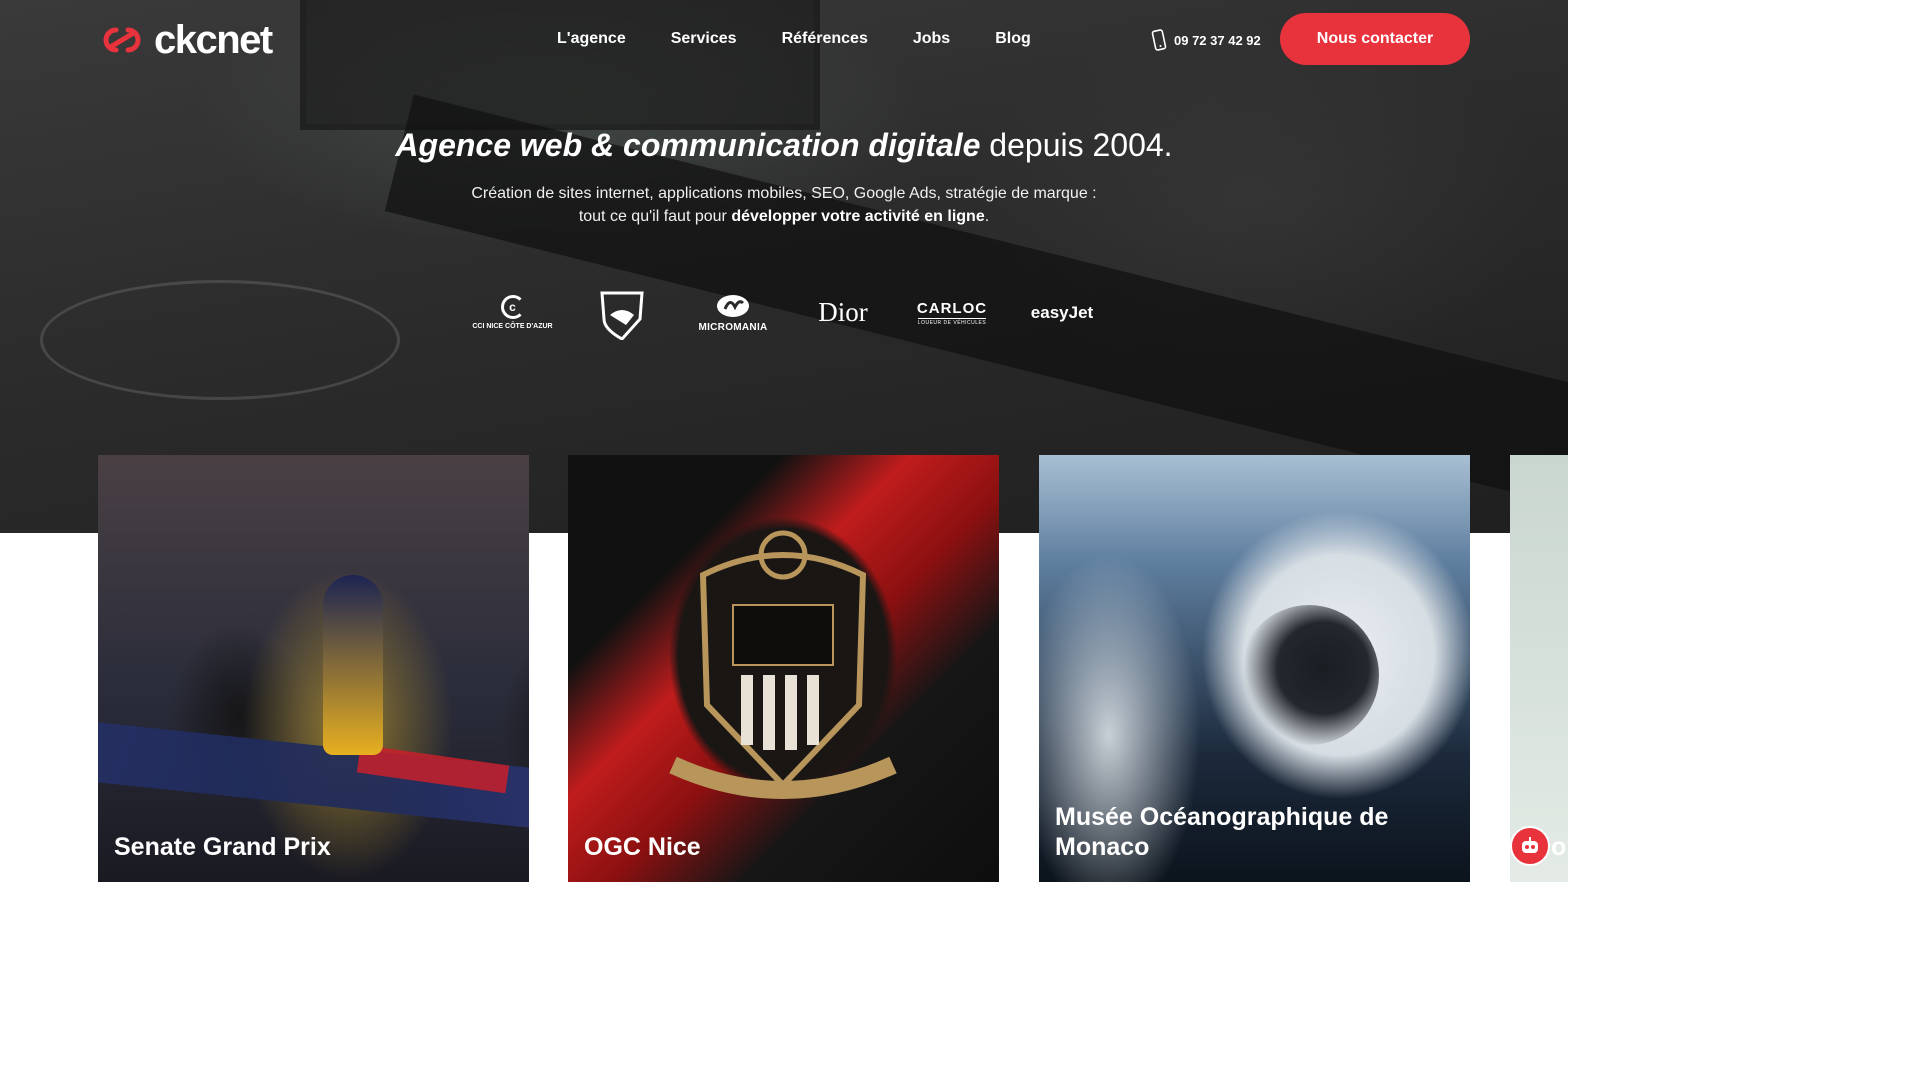 This screenshot has width=1920, height=1080. I want to click on project-card-title: or, so click(1563, 847).